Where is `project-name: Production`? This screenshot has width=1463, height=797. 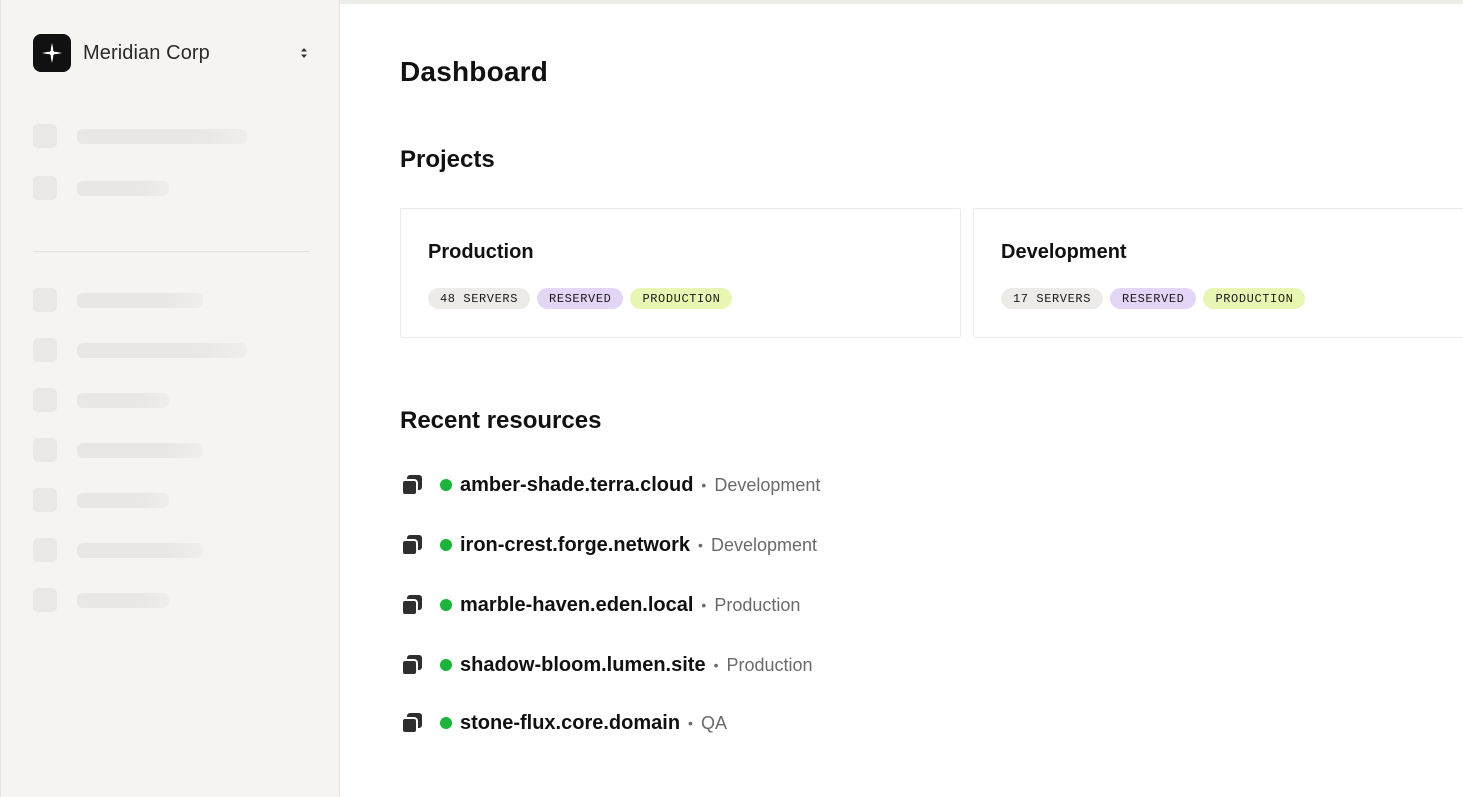 project-name: Production is located at coordinates (481, 252).